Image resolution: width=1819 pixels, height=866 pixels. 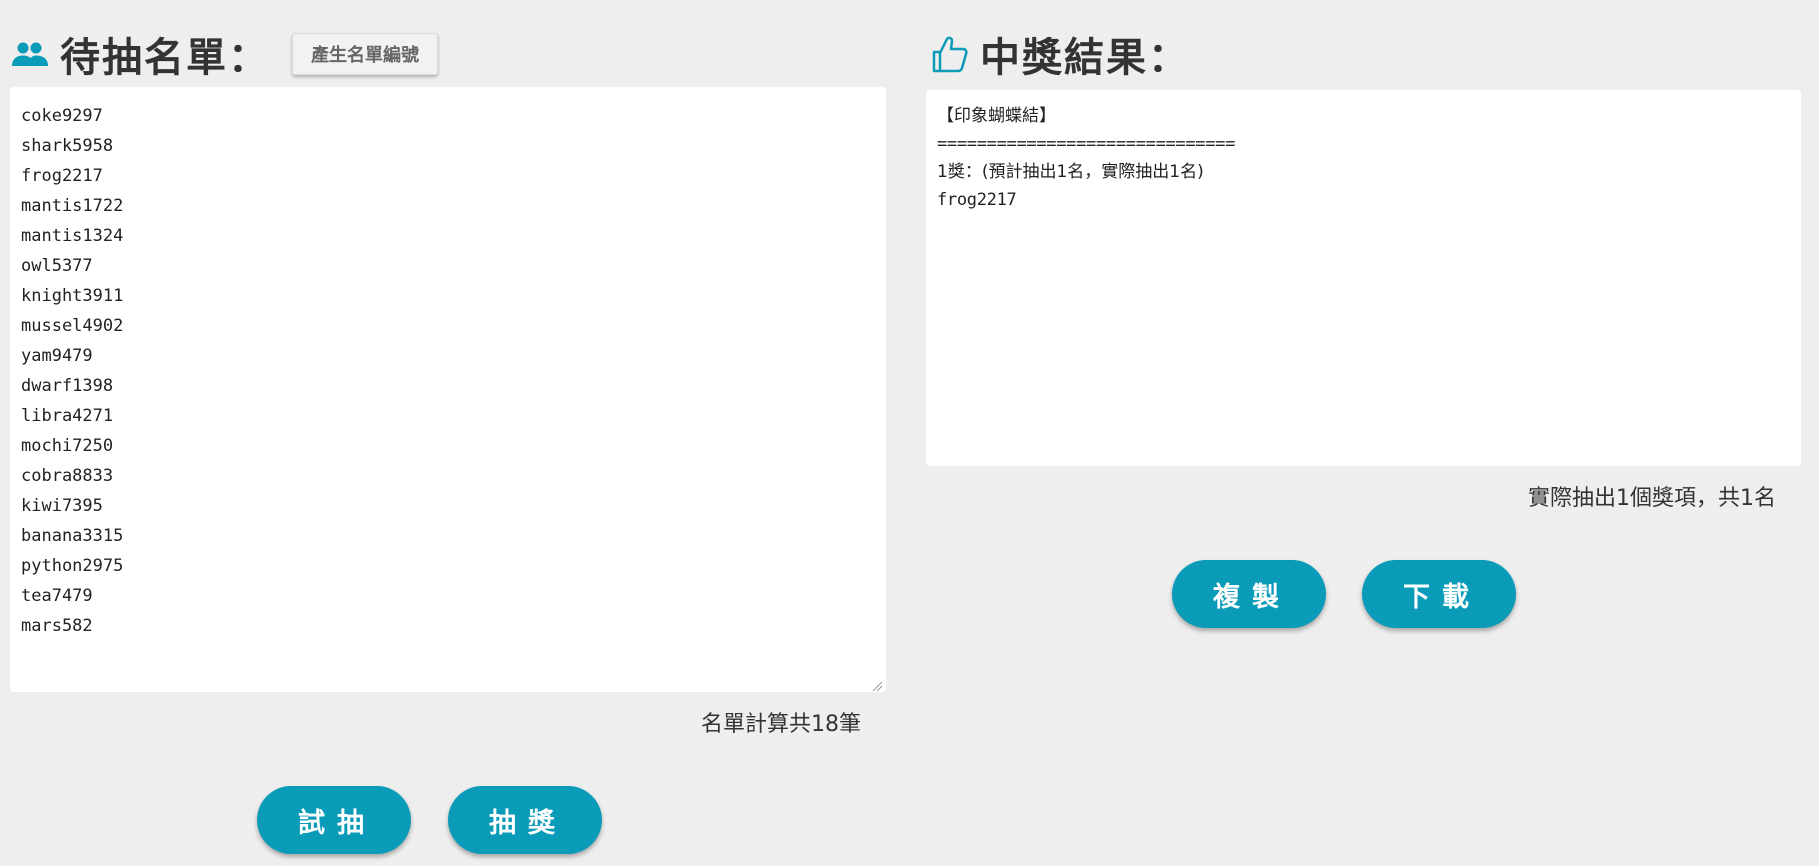 I want to click on result-title: 中獎結果：, so click(x=1085, y=58).